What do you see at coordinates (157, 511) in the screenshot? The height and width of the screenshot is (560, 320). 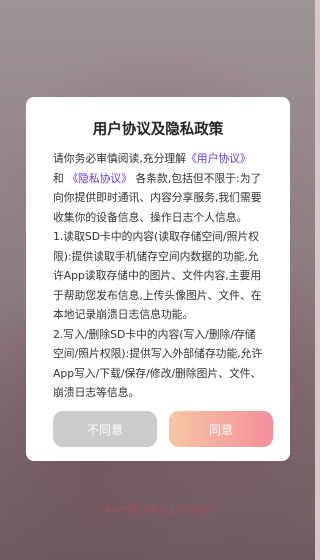 I see `age-notice: 本APP限18岁以上用户使用` at bounding box center [157, 511].